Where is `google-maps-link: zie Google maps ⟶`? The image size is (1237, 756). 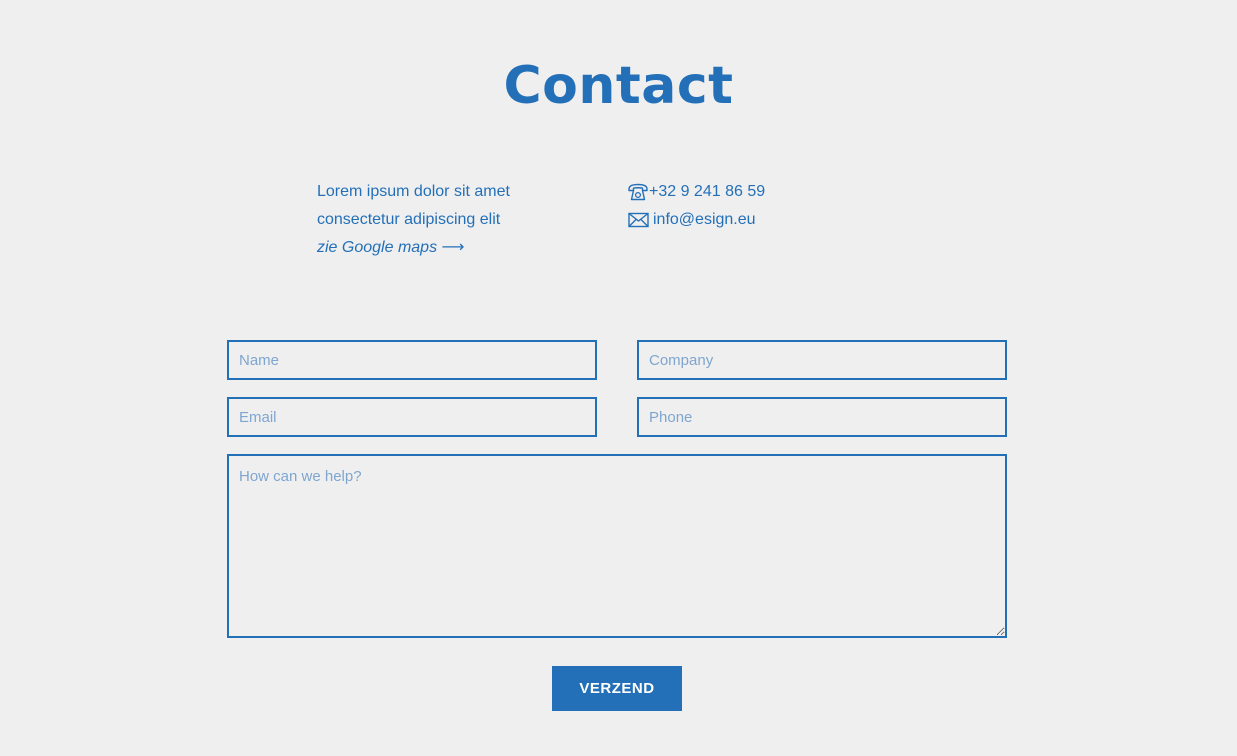
google-maps-link: zie Google maps ⟶ is located at coordinates (390, 248).